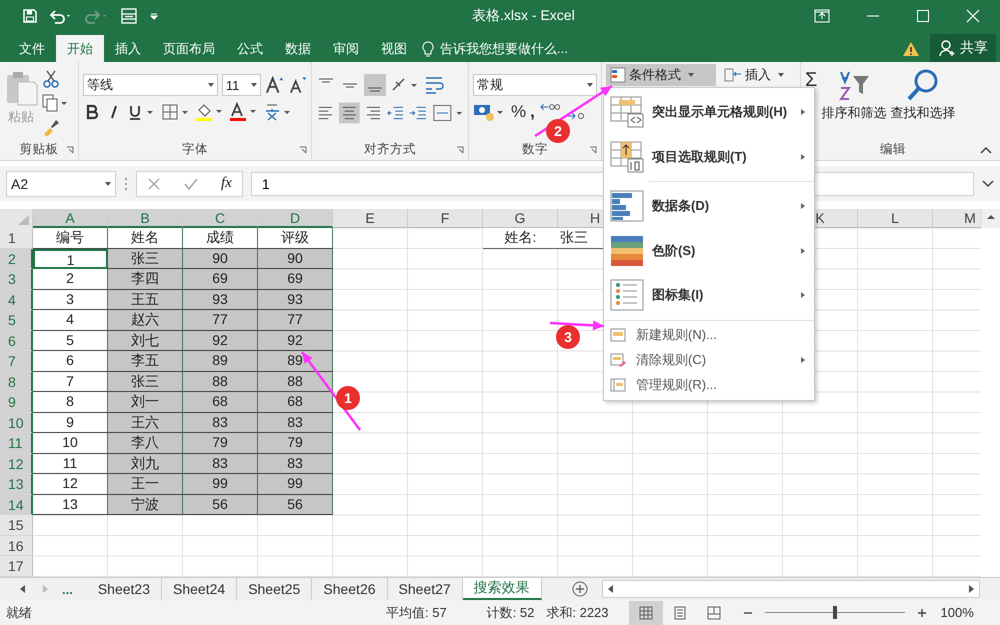  I want to click on table-cell: 编号, so click(70, 238).